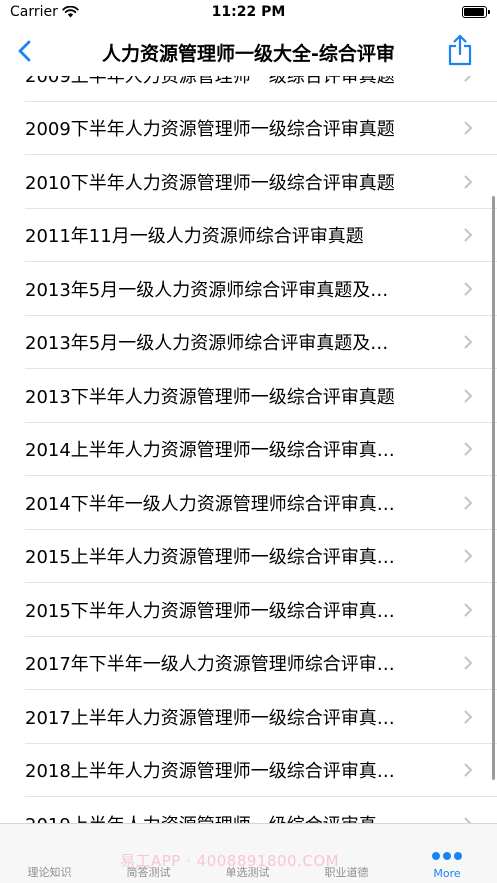 This screenshot has width=497, height=883. What do you see at coordinates (148, 853) in the screenshot?
I see `tab-short-answer: 简答测试` at bounding box center [148, 853].